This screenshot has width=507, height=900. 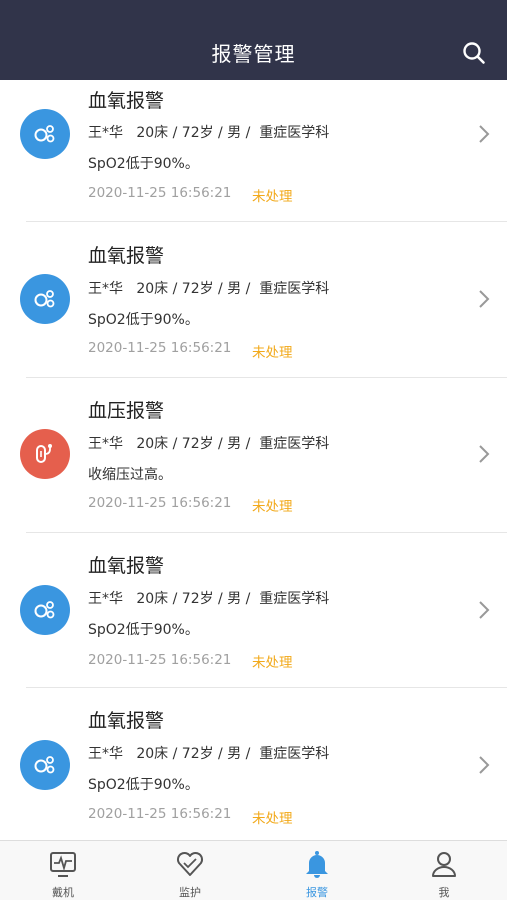 What do you see at coordinates (190, 892) in the screenshot?
I see `tab-label: 监护` at bounding box center [190, 892].